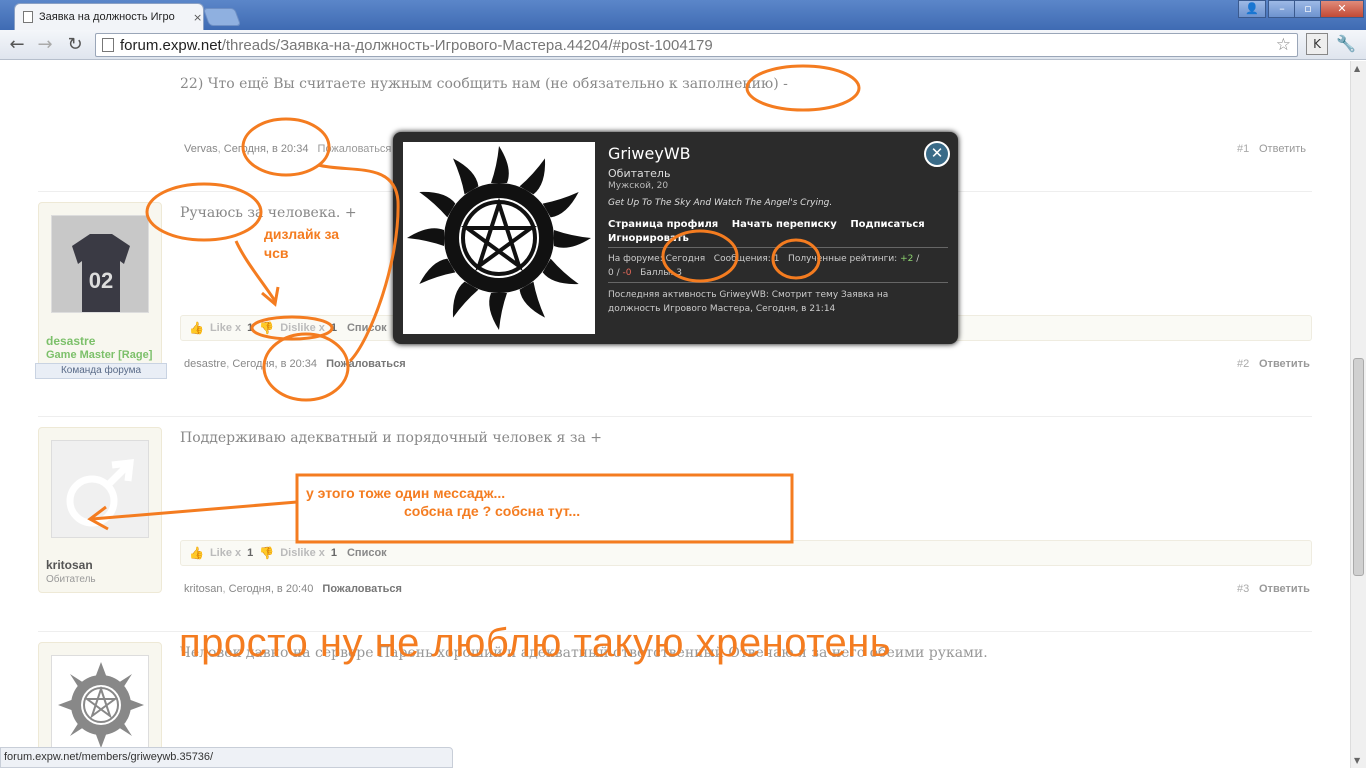 This screenshot has width=1366, height=768. Describe the element at coordinates (205, 364) in the screenshot. I see `post-2-author-link: desastre` at that location.